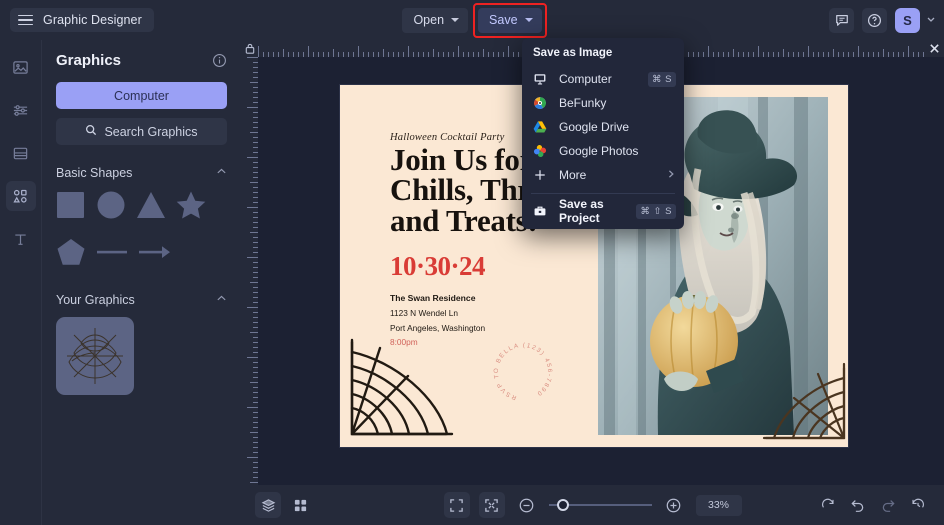  I want to click on menu-item-google-drive: Google Drive, so click(603, 127).